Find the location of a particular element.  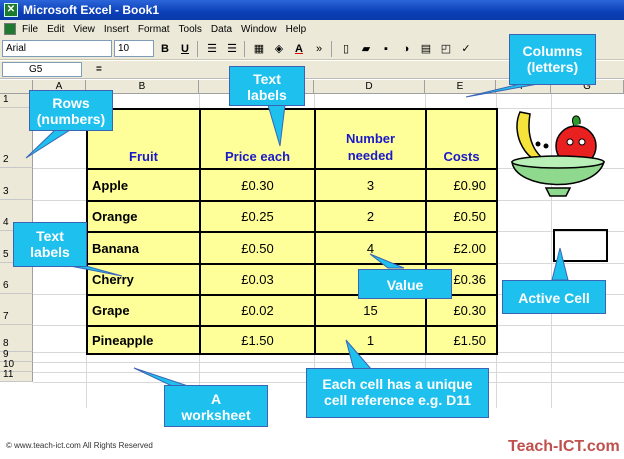

active-cell-callout: Active Cell is located at coordinates (554, 297).